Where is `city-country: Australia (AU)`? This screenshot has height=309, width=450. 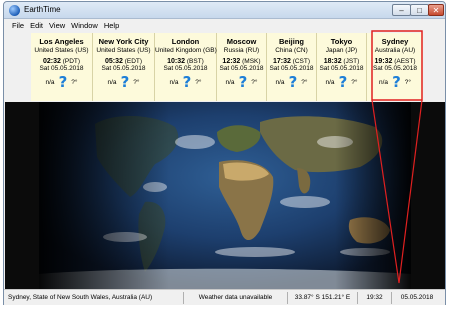
city-country: Australia (AU) is located at coordinates (395, 50).